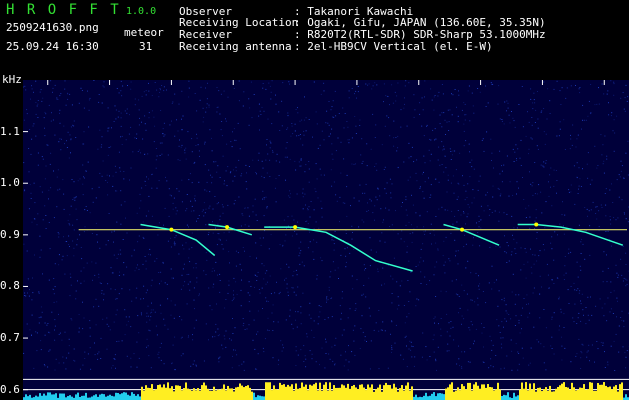  Describe the element at coordinates (52, 46) in the screenshot. I see `timestamp: 25.09.24 16:30` at that location.